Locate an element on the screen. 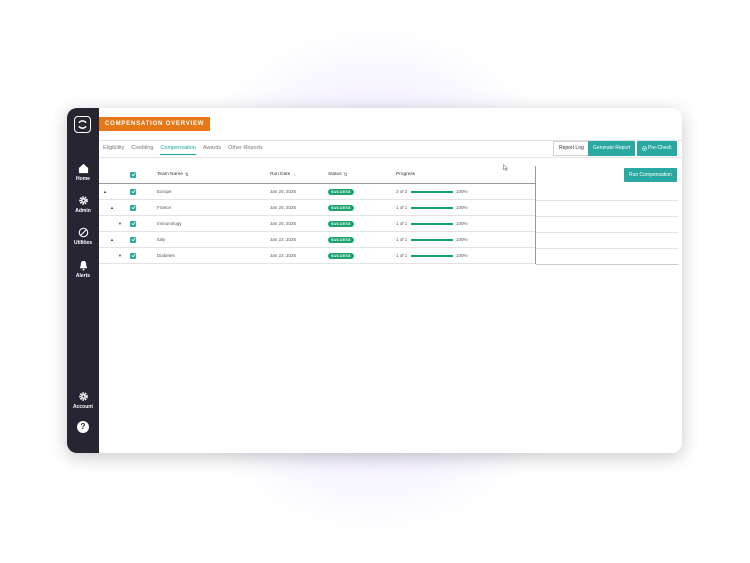  nav-home: Home is located at coordinates (83, 172).